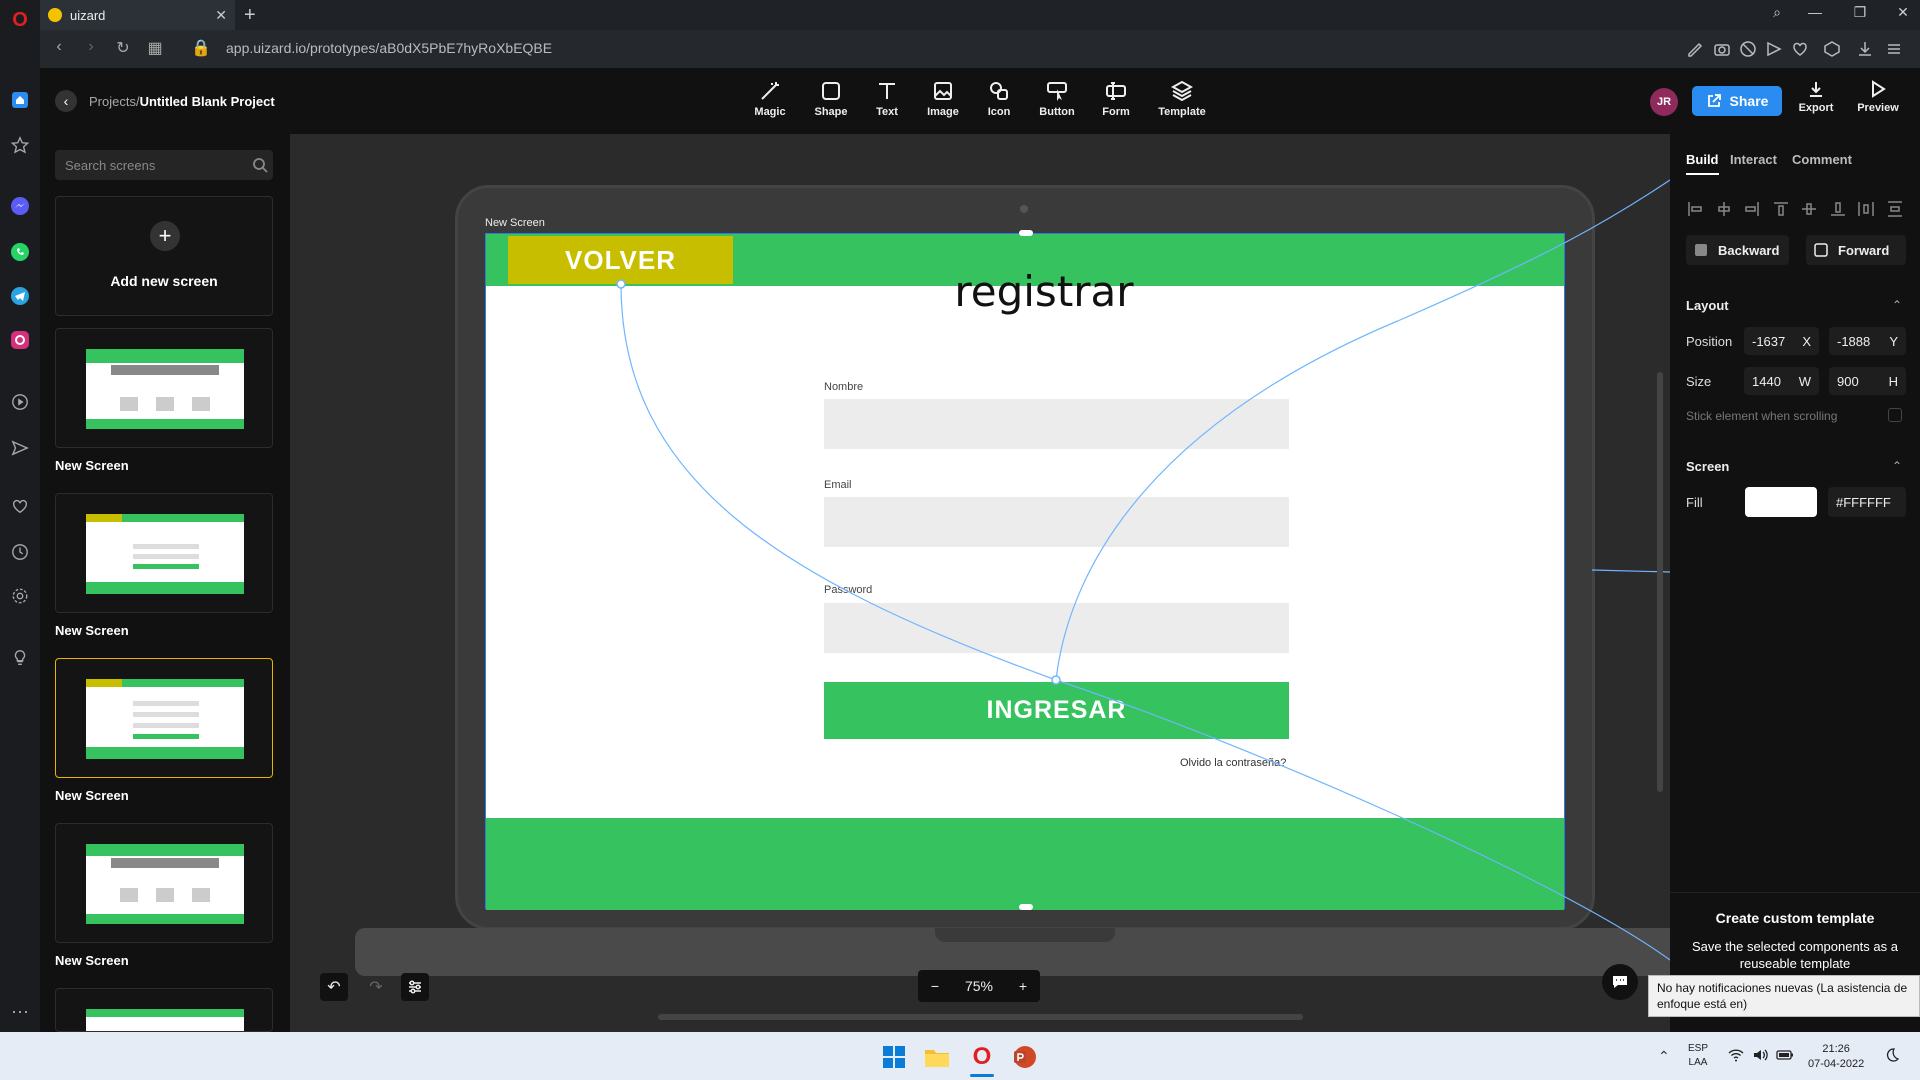 This screenshot has width=1920, height=1080. I want to click on home-icon, so click(20, 100).